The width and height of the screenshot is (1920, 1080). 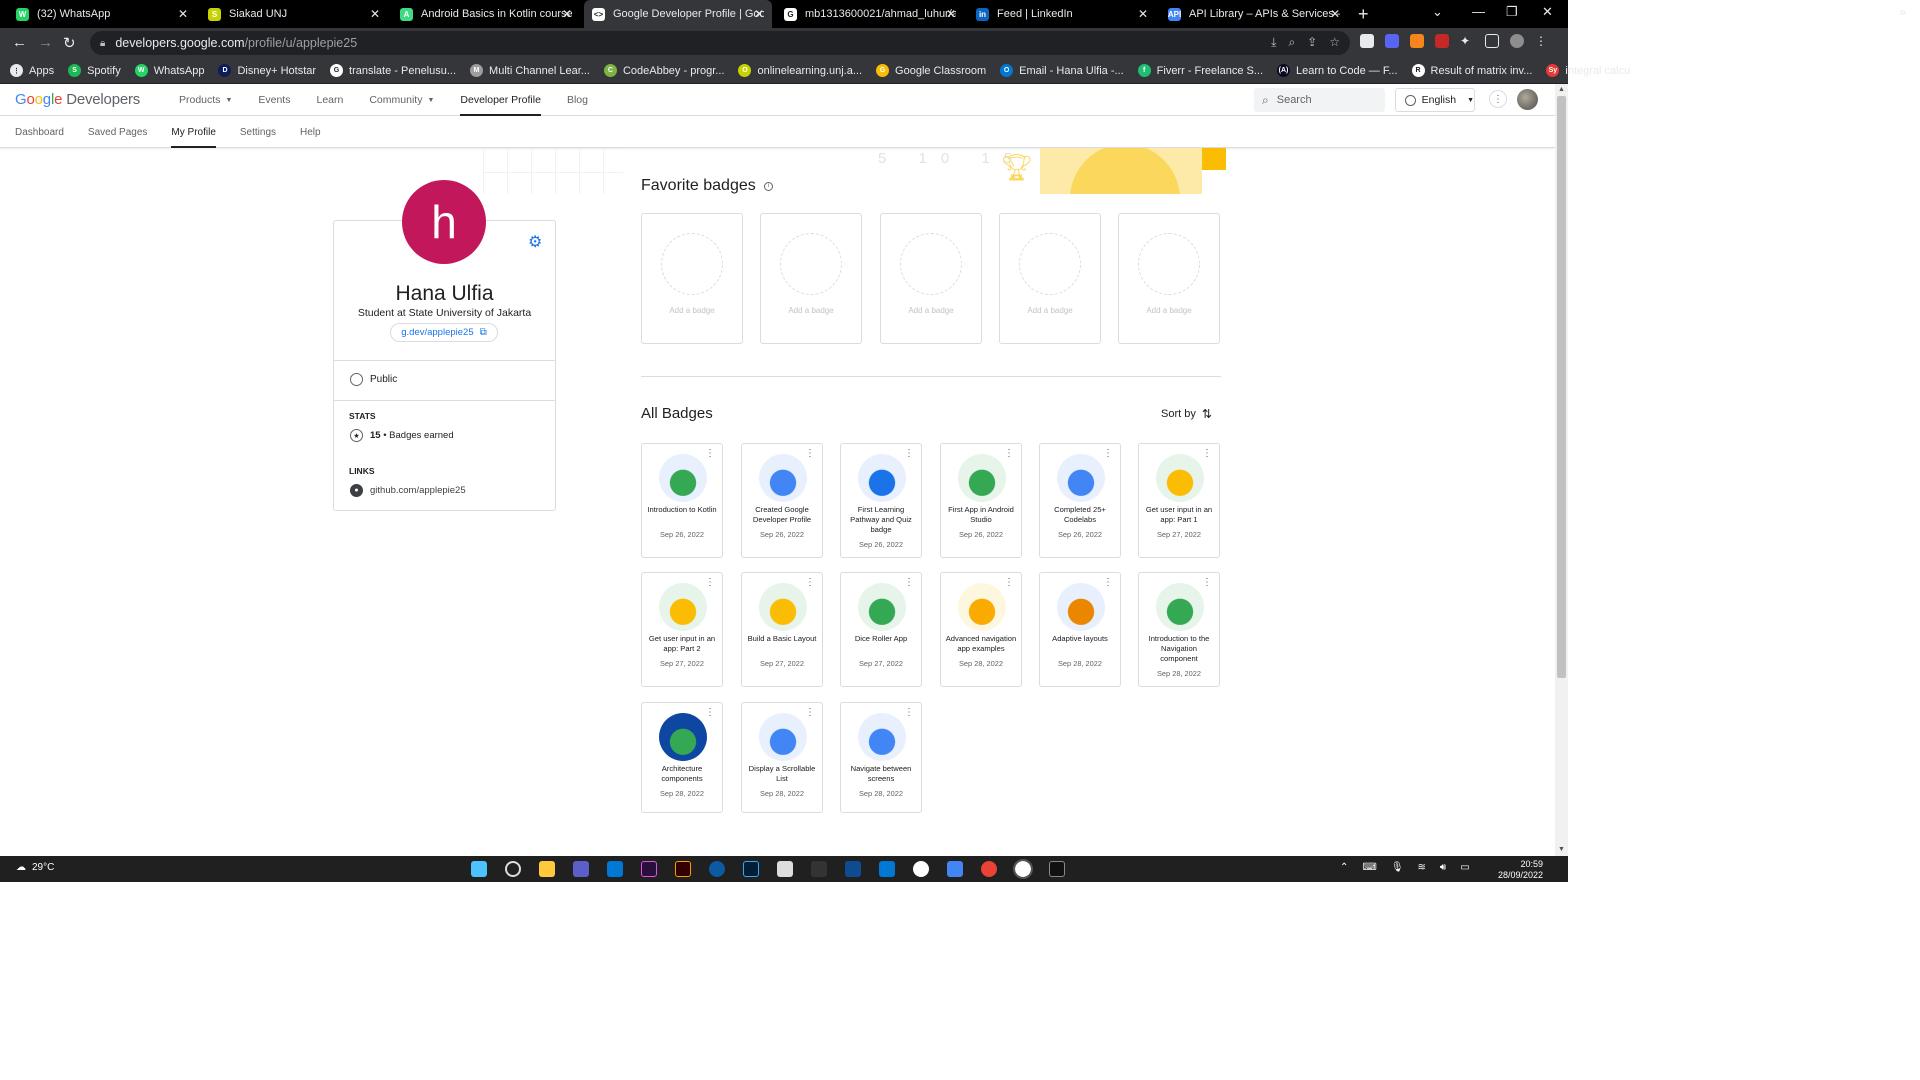 What do you see at coordinates (782, 629) in the screenshot?
I see `badge-card: ⋮ Build a Basic Layout Sep 27, 2022` at bounding box center [782, 629].